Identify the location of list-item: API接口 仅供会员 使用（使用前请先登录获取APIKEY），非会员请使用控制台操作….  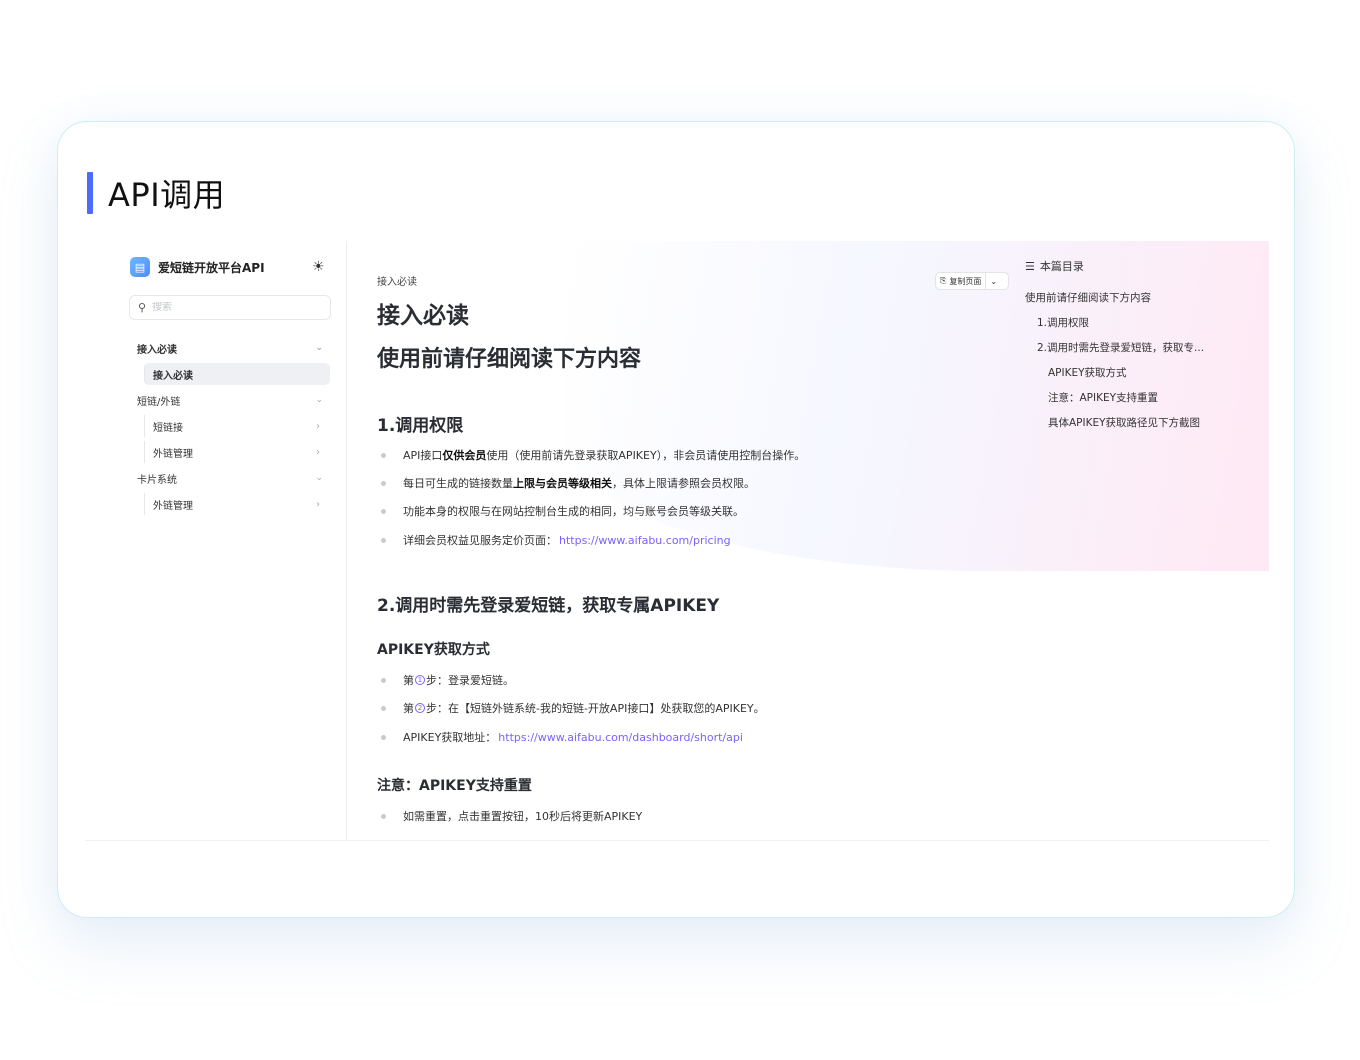
(591, 455).